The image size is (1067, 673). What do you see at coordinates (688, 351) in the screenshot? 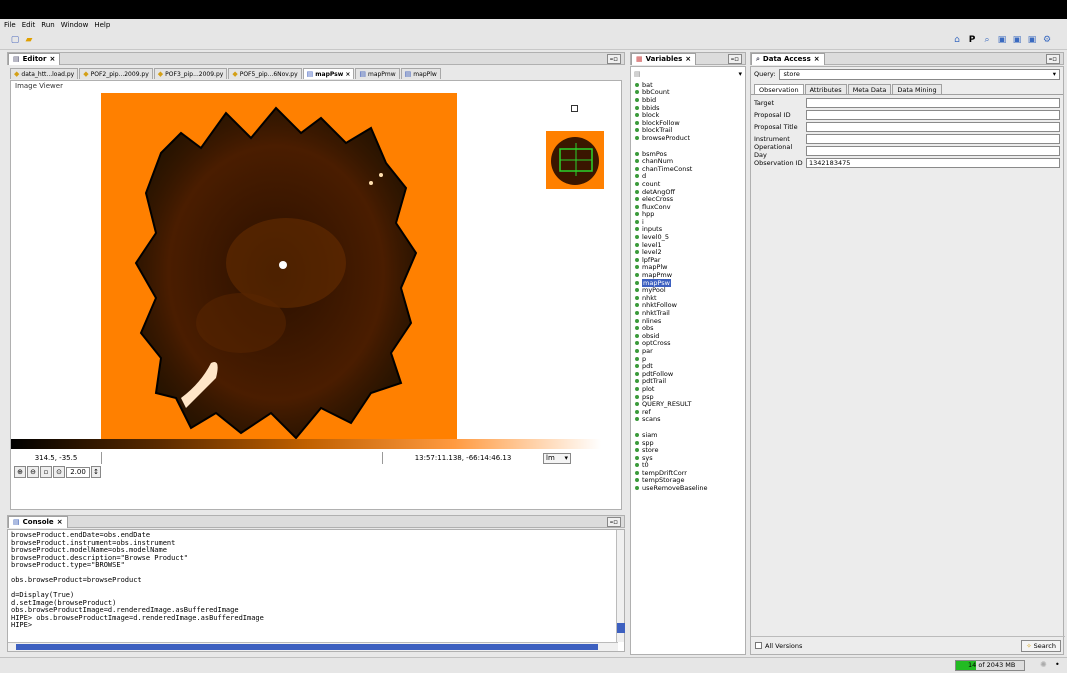
I see `variable-item-par: par` at bounding box center [688, 351].